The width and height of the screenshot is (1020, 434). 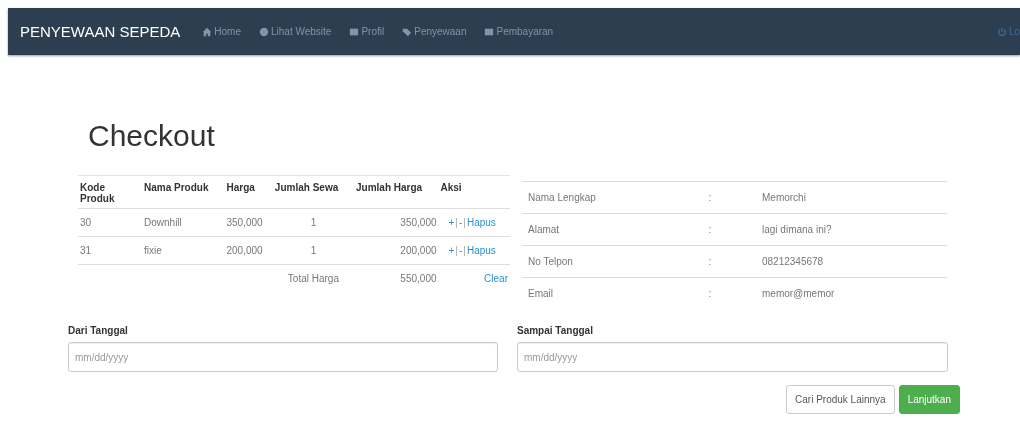 I want to click on nav-link: Profil, so click(x=367, y=31).